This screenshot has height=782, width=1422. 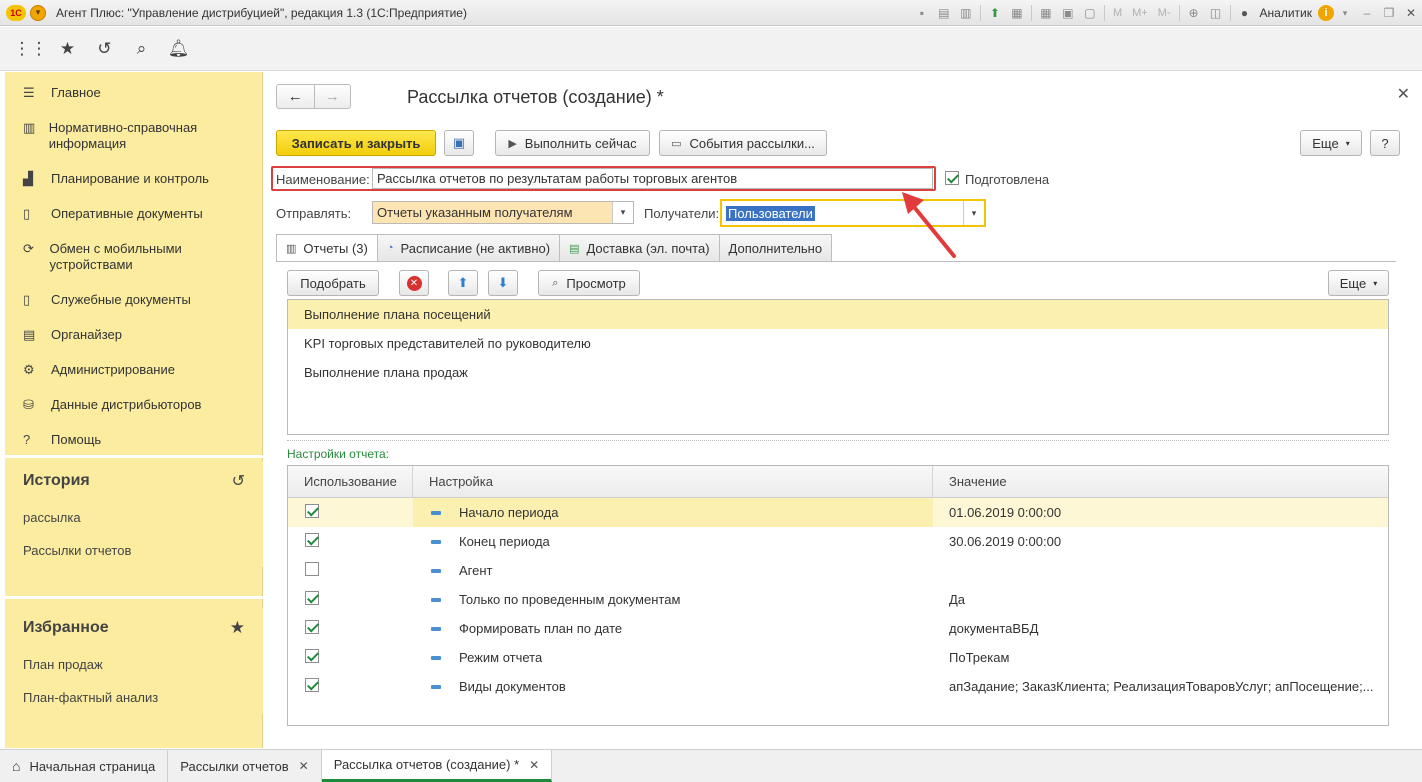 What do you see at coordinates (134, 664) in the screenshot?
I see `favorites-item: План продаж` at bounding box center [134, 664].